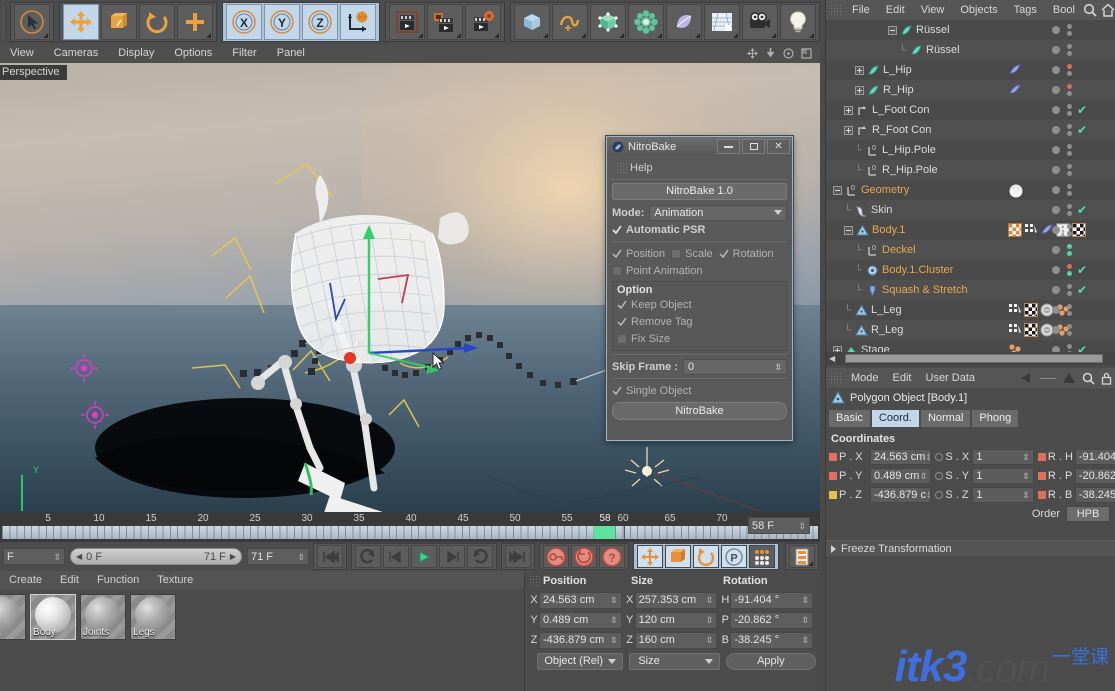 Image resolution: width=1115 pixels, height=691 pixels. I want to click on object-row: Rüssel, so click(970, 30).